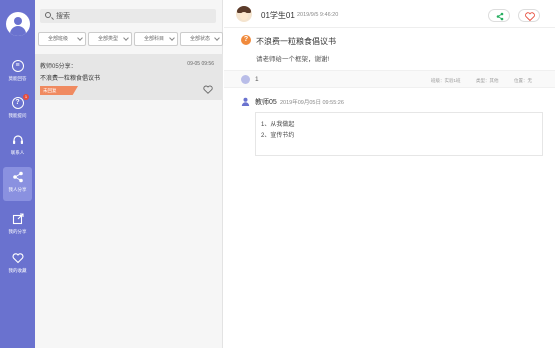 The image size is (555, 348). I want to click on user-icon, so click(245, 101).